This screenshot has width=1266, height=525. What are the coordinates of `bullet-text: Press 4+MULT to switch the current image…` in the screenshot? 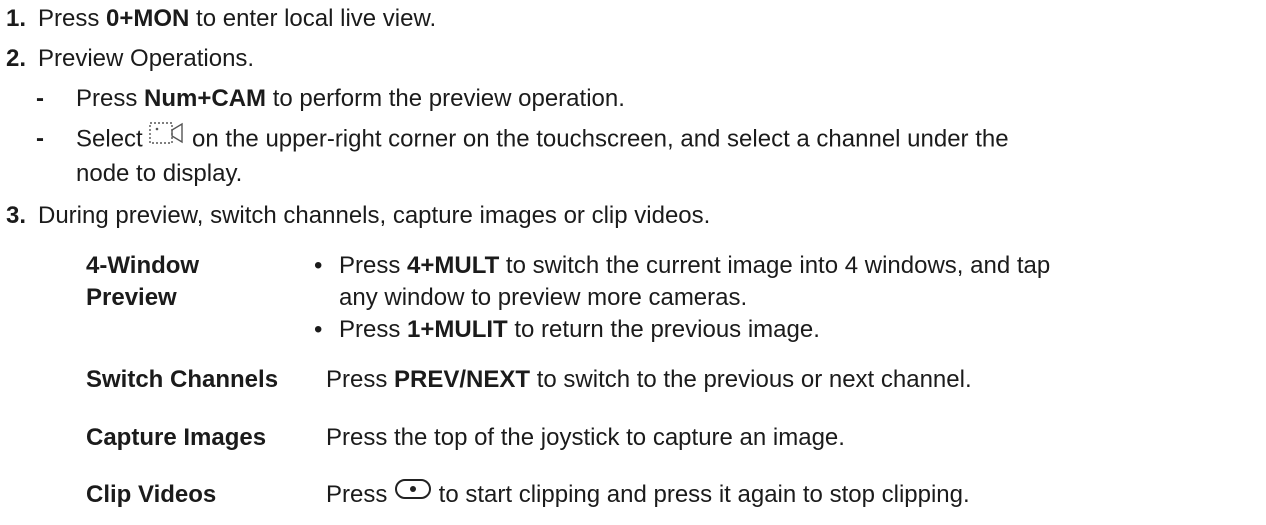 It's located at (694, 266).